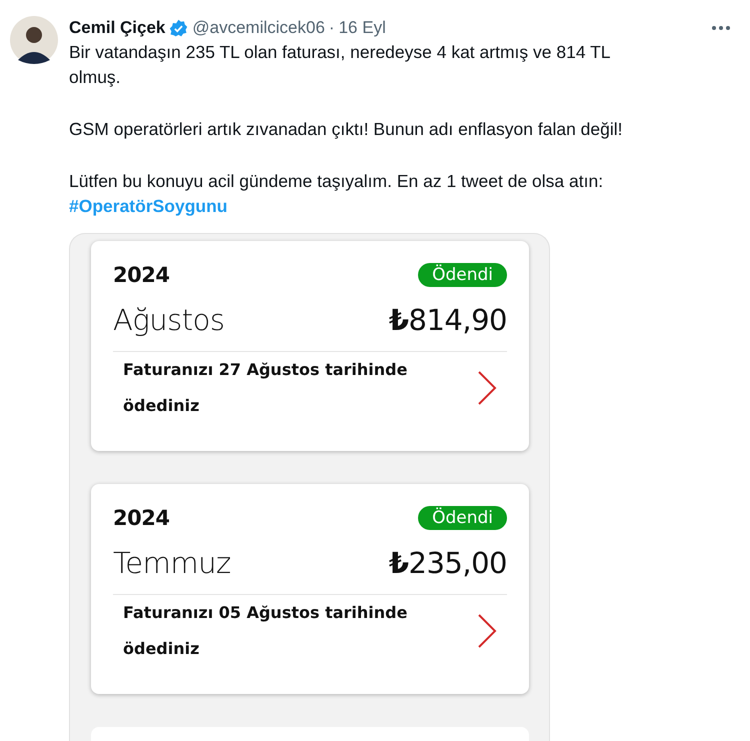 The image size is (750, 741). I want to click on bill-amount: ₺235,00, so click(447, 563).